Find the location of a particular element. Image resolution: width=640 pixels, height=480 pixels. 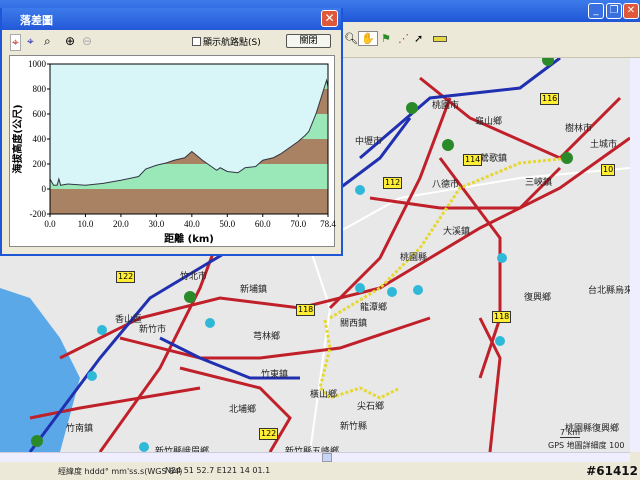

flag-icon: ⚑ is located at coordinates (386, 38).